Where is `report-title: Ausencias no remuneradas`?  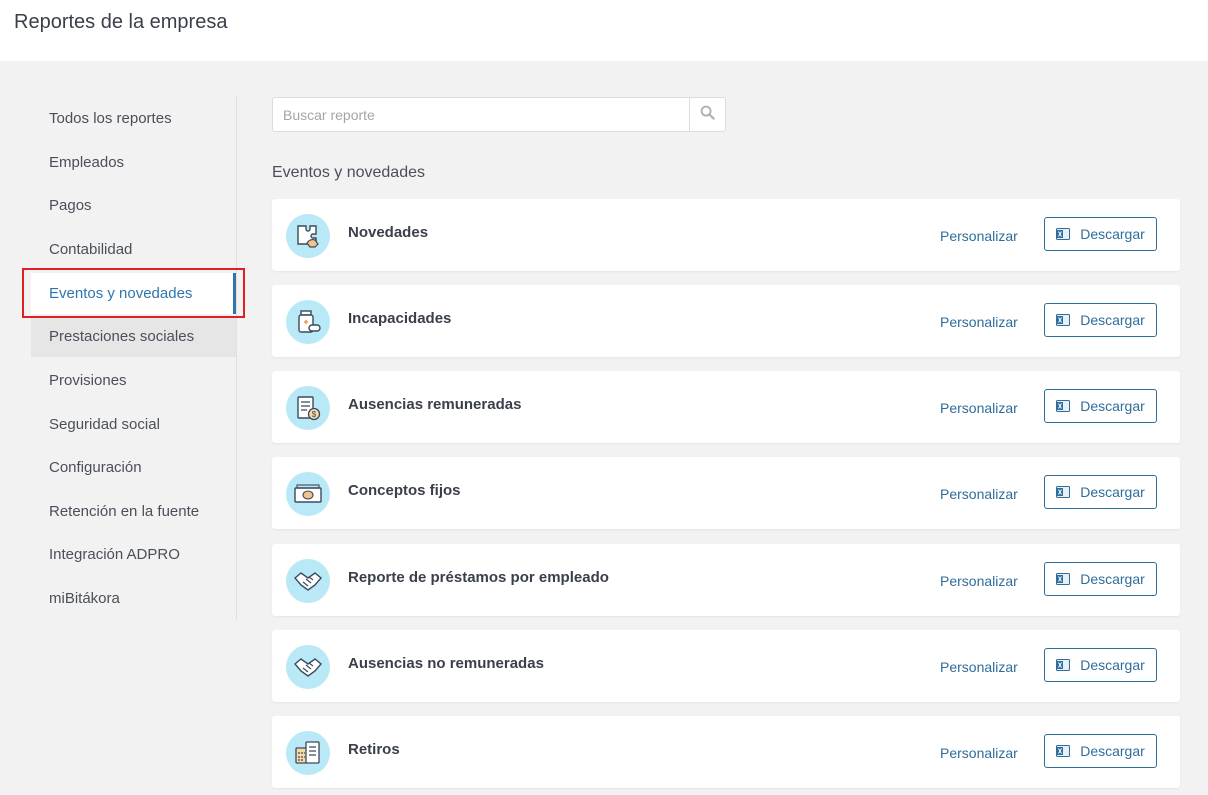
report-title: Ausencias no remuneradas is located at coordinates (446, 663).